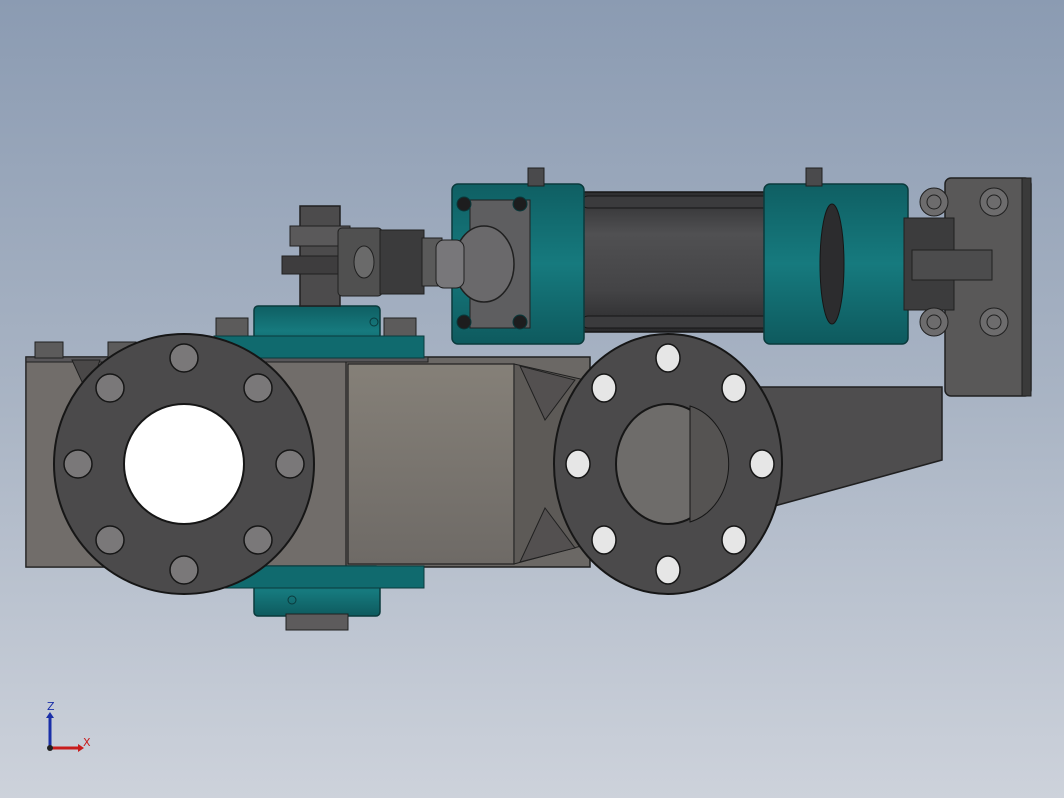 This screenshot has height=798, width=1064. What do you see at coordinates (668, 464) in the screenshot?
I see `right-flange` at bounding box center [668, 464].